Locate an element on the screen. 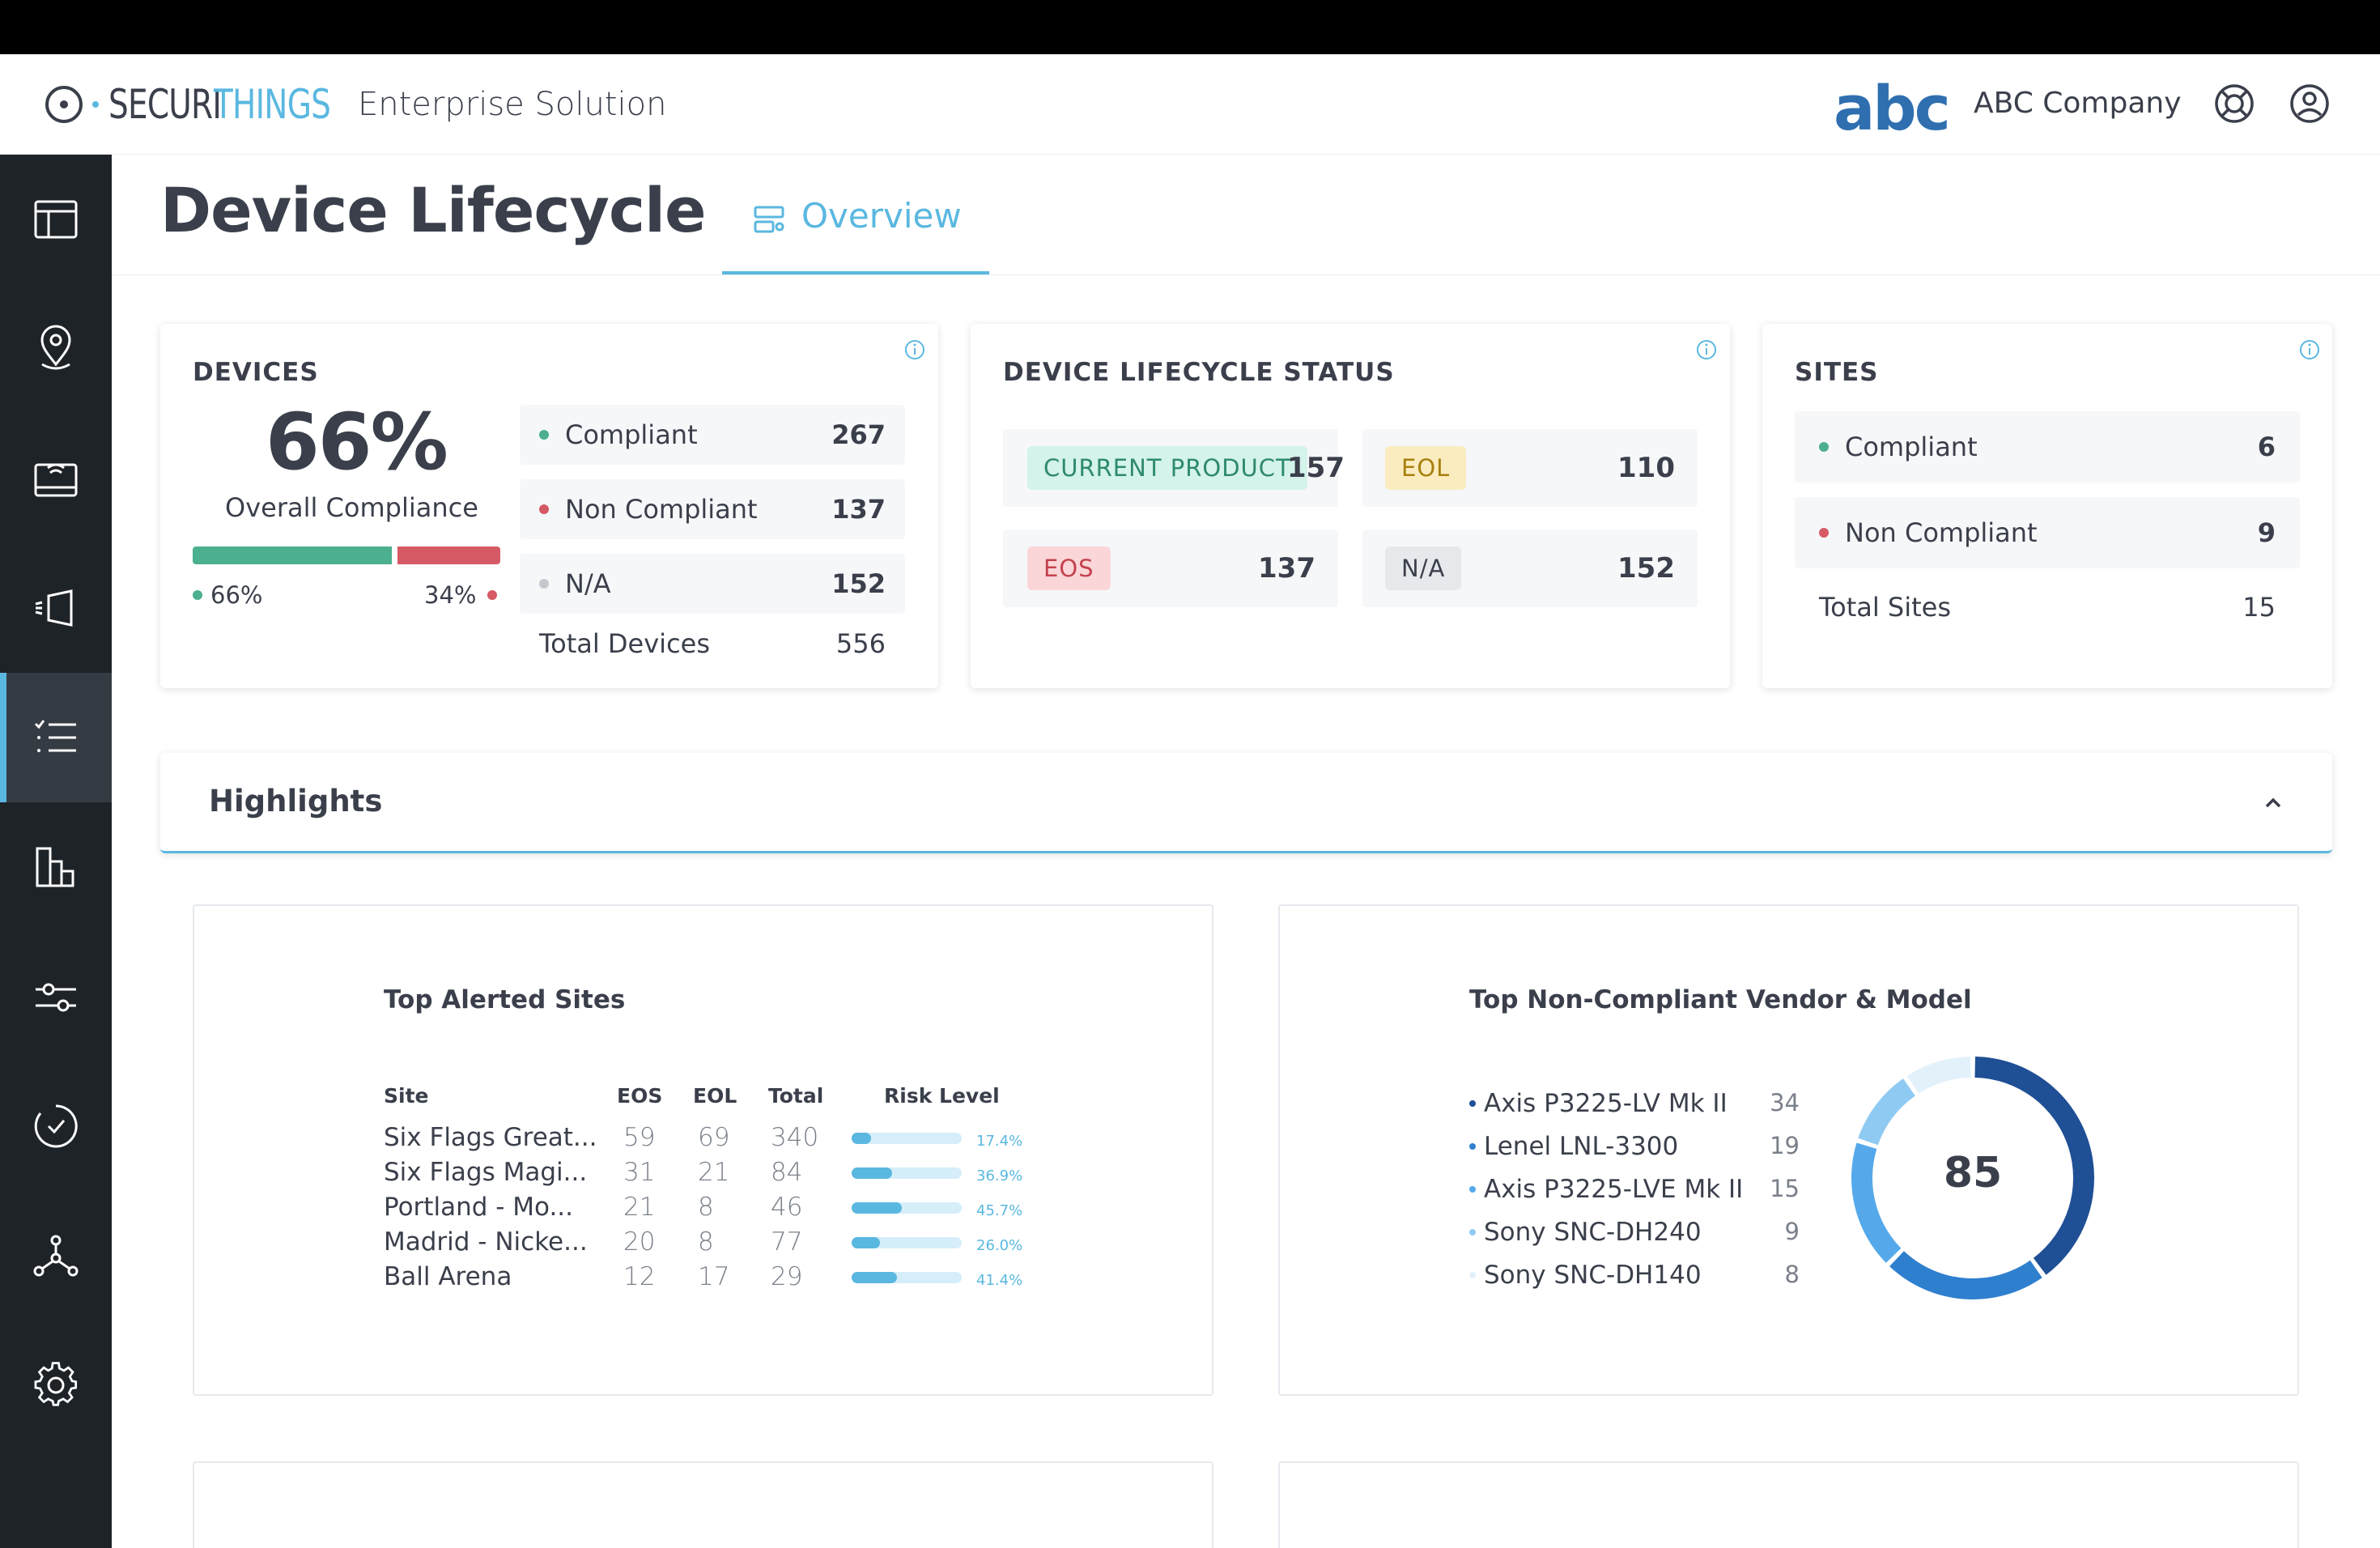  sidebar-item-lifecycle is located at coordinates (56, 737).